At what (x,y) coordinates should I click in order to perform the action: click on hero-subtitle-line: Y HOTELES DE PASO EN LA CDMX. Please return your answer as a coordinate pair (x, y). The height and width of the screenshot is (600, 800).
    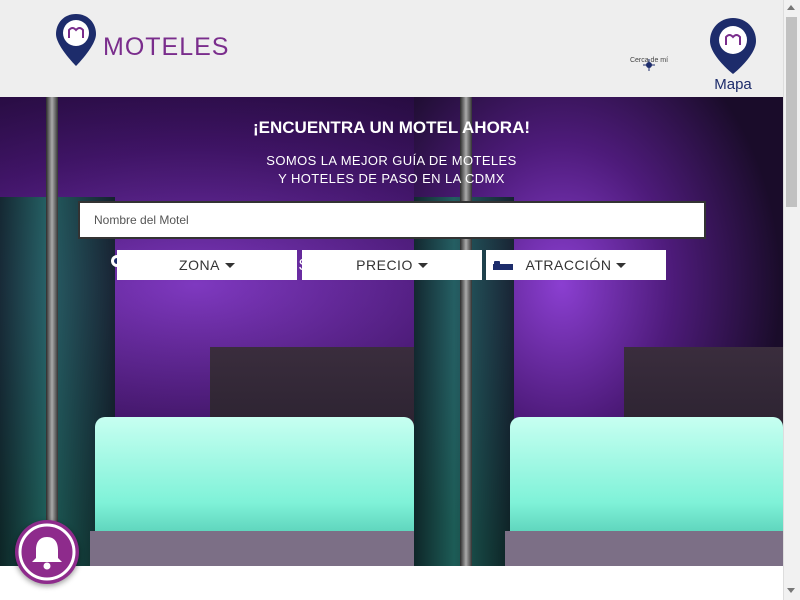
    Looking at the image, I should click on (391, 178).